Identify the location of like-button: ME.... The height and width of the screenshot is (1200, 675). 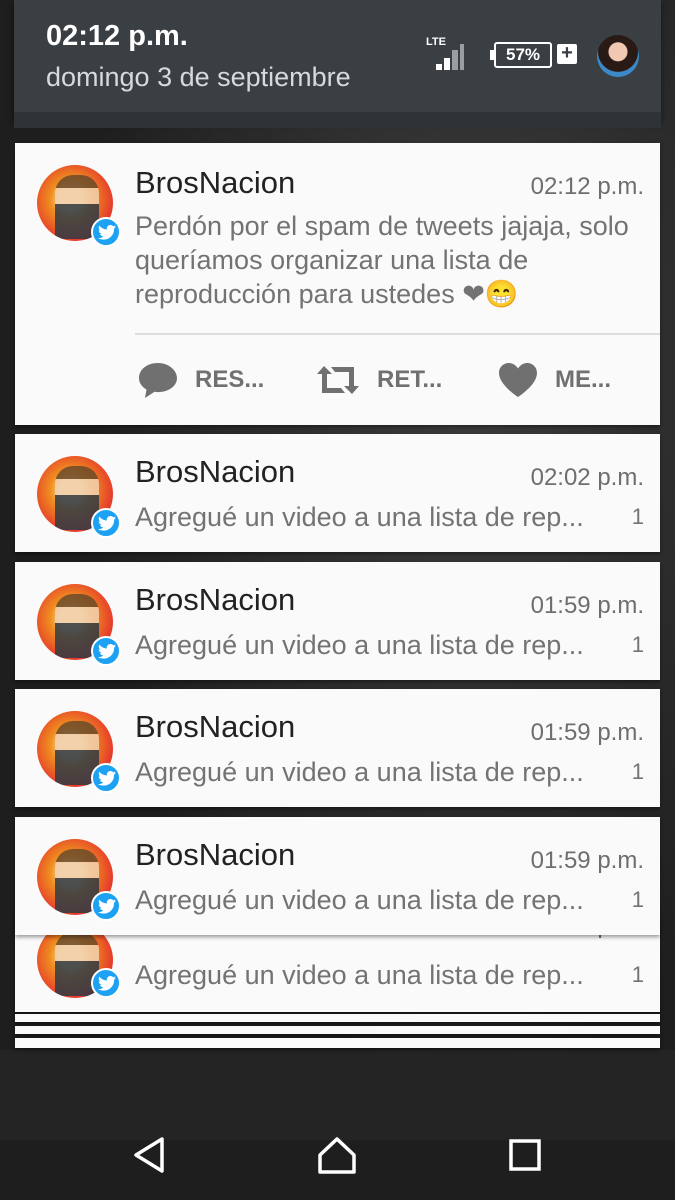
(554, 380).